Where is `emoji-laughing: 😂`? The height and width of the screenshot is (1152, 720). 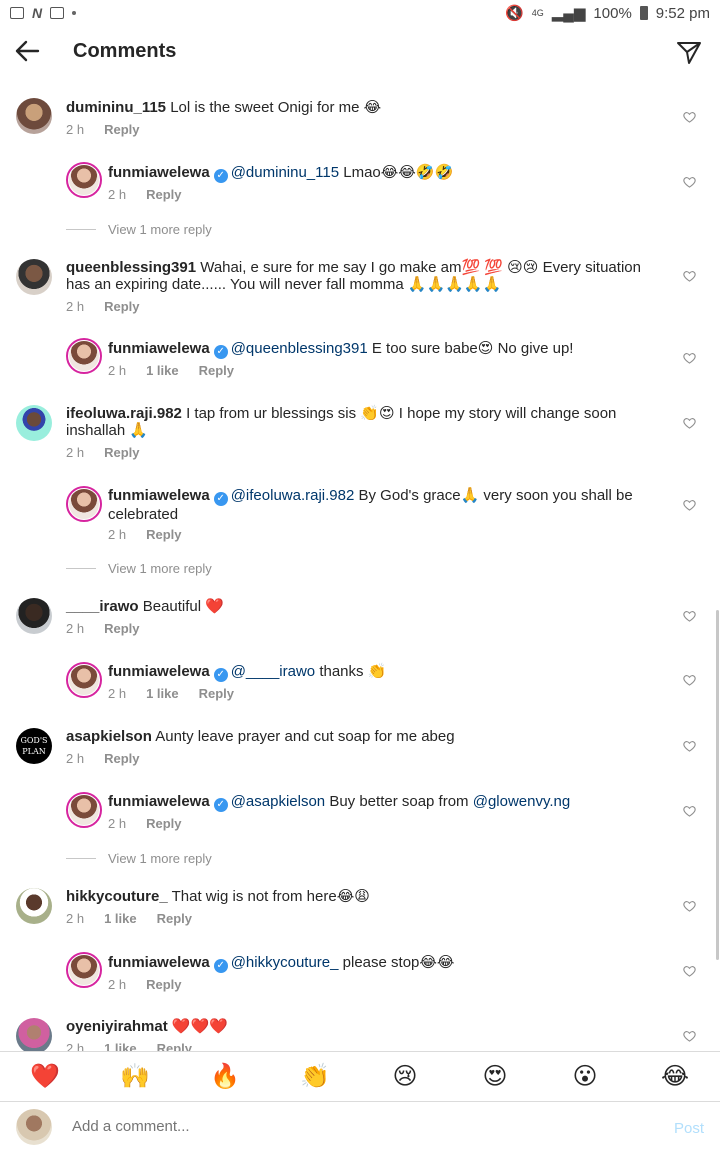
emoji-laughing: 😂 is located at coordinates (675, 1076).